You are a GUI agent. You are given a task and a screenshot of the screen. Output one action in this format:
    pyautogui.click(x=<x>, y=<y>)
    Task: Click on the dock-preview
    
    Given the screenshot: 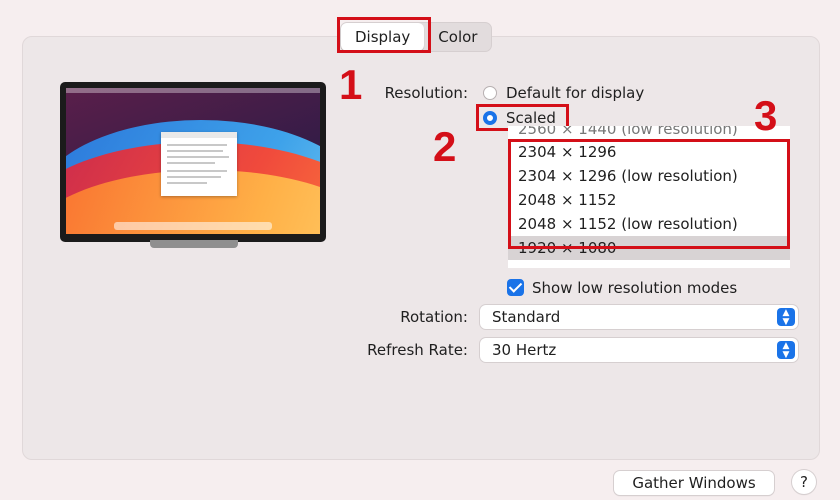 What is the action you would take?
    pyautogui.click(x=193, y=226)
    